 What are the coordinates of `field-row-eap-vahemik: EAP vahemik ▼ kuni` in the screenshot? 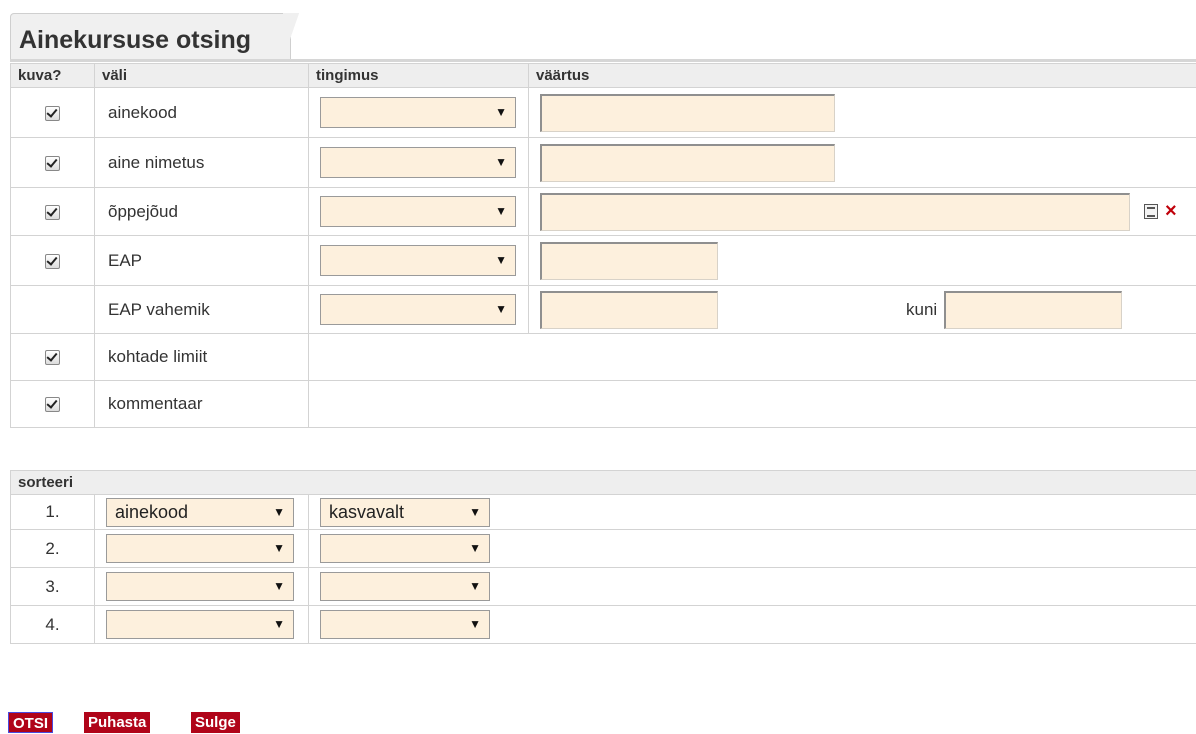 It's located at (603, 310).